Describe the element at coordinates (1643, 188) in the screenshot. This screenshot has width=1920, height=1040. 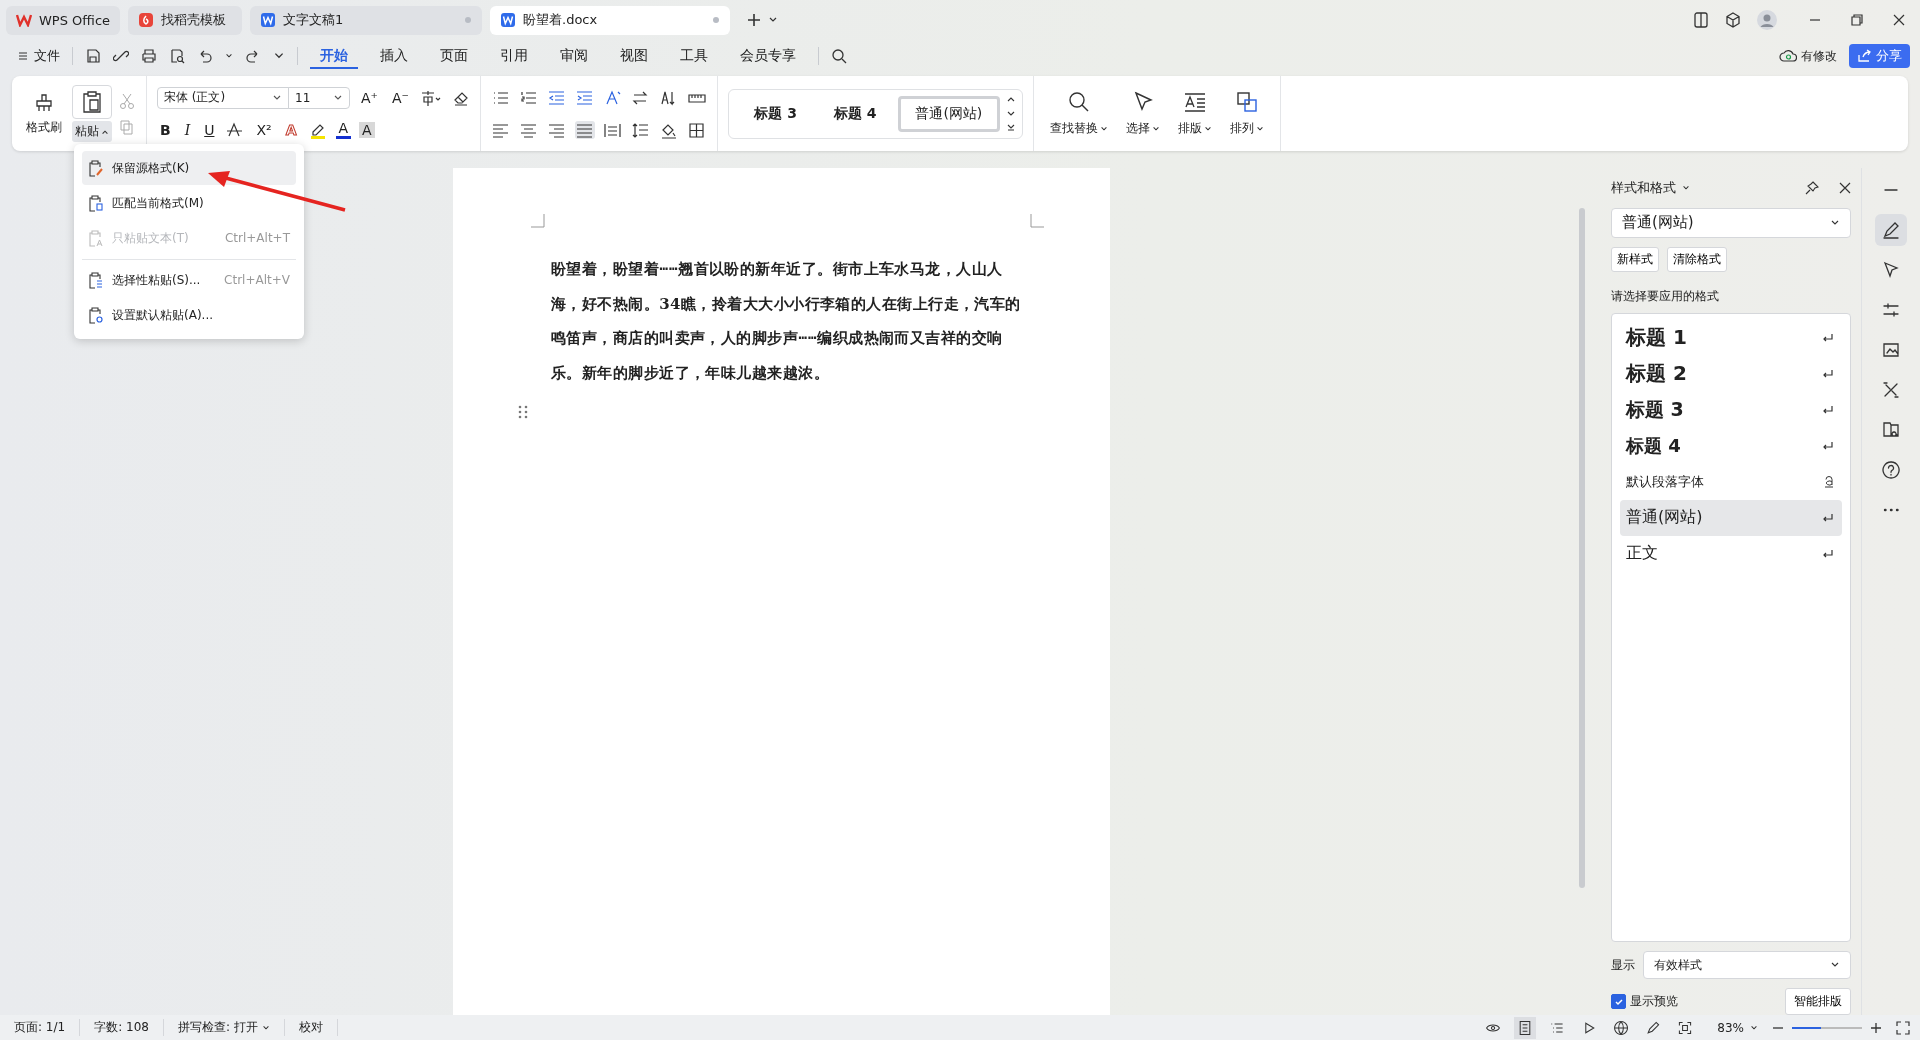
I see `panel-title: 样式和格式` at that location.